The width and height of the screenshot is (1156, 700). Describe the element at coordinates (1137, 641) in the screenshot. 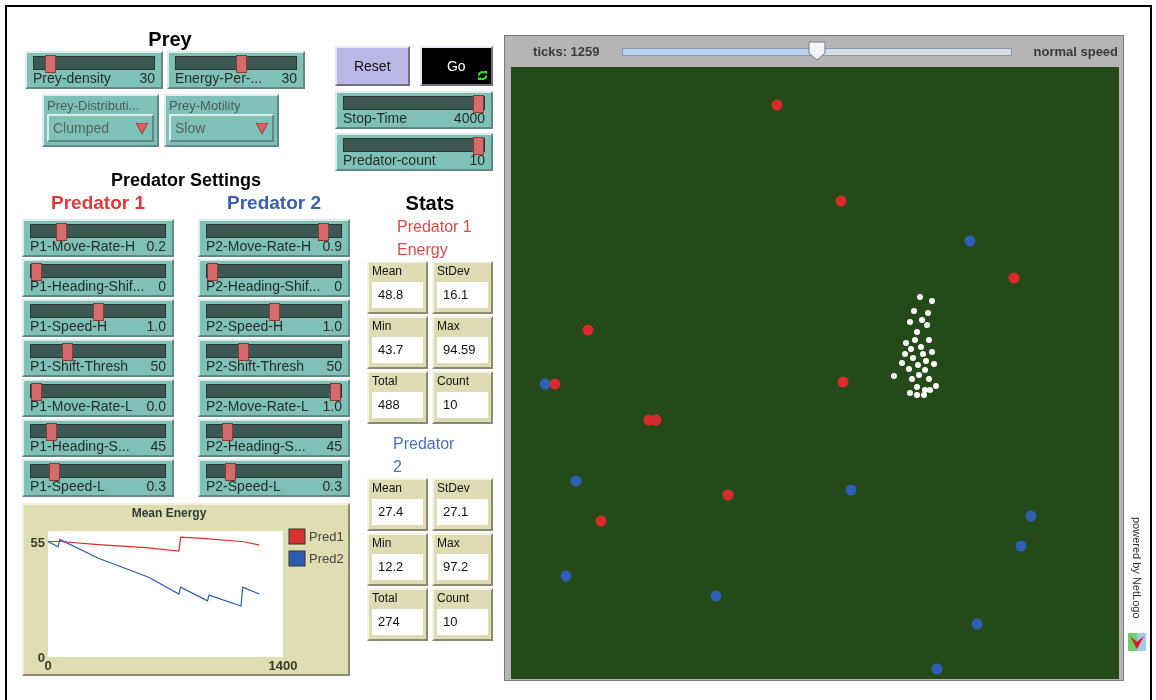

I see `netlogo-logo-icon` at that location.